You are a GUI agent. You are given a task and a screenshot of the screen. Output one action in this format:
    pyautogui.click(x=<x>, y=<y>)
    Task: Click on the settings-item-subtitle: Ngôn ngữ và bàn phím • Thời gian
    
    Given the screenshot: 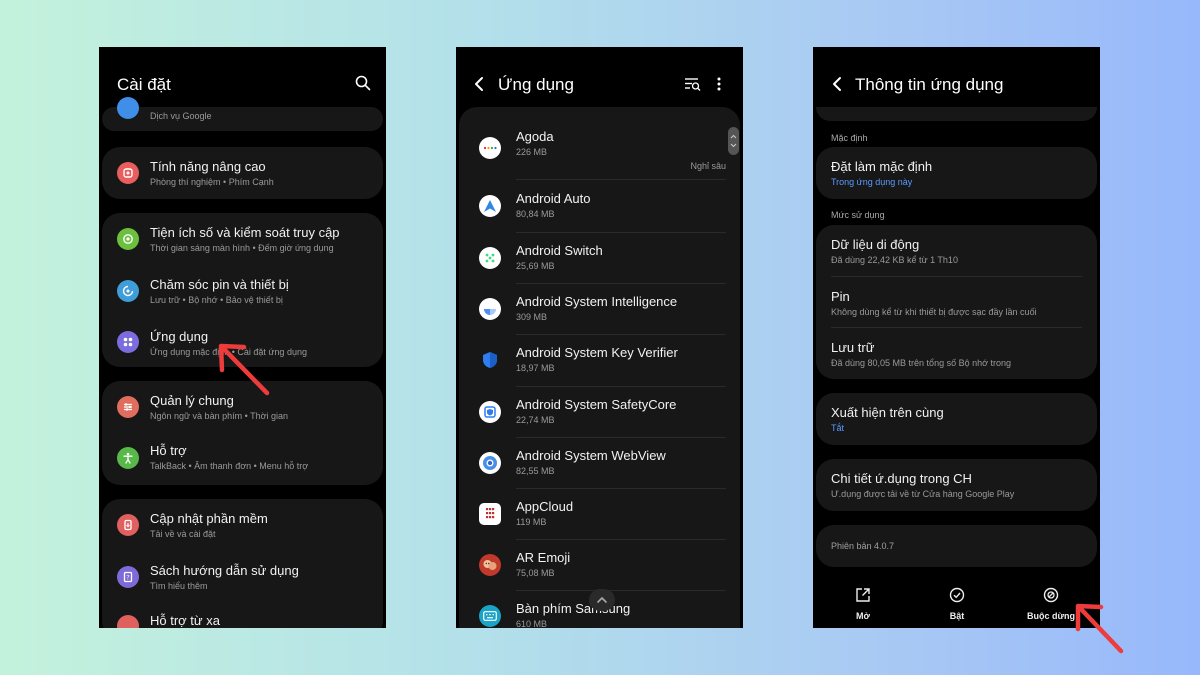 What is the action you would take?
    pyautogui.click(x=219, y=416)
    